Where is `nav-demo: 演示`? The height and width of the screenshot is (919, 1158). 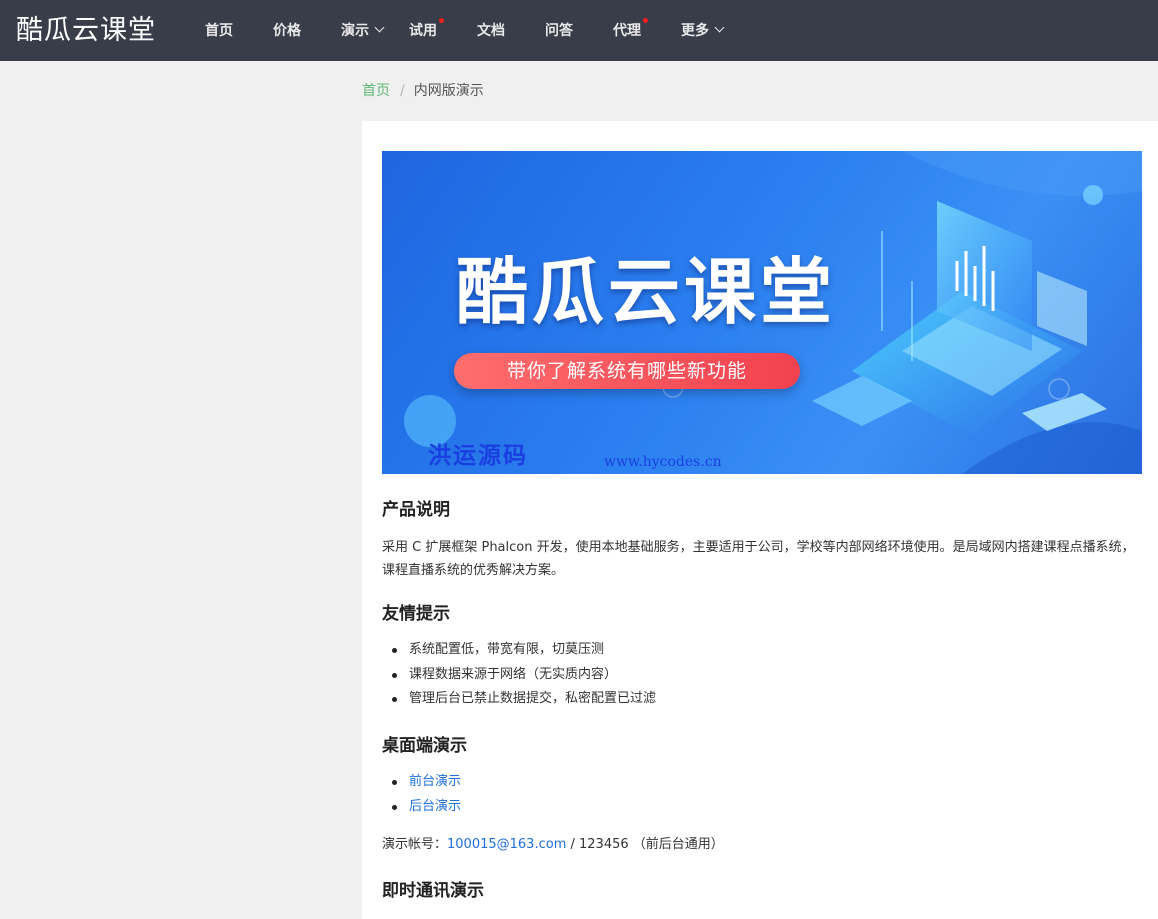
nav-demo: 演示 is located at coordinates (363, 31).